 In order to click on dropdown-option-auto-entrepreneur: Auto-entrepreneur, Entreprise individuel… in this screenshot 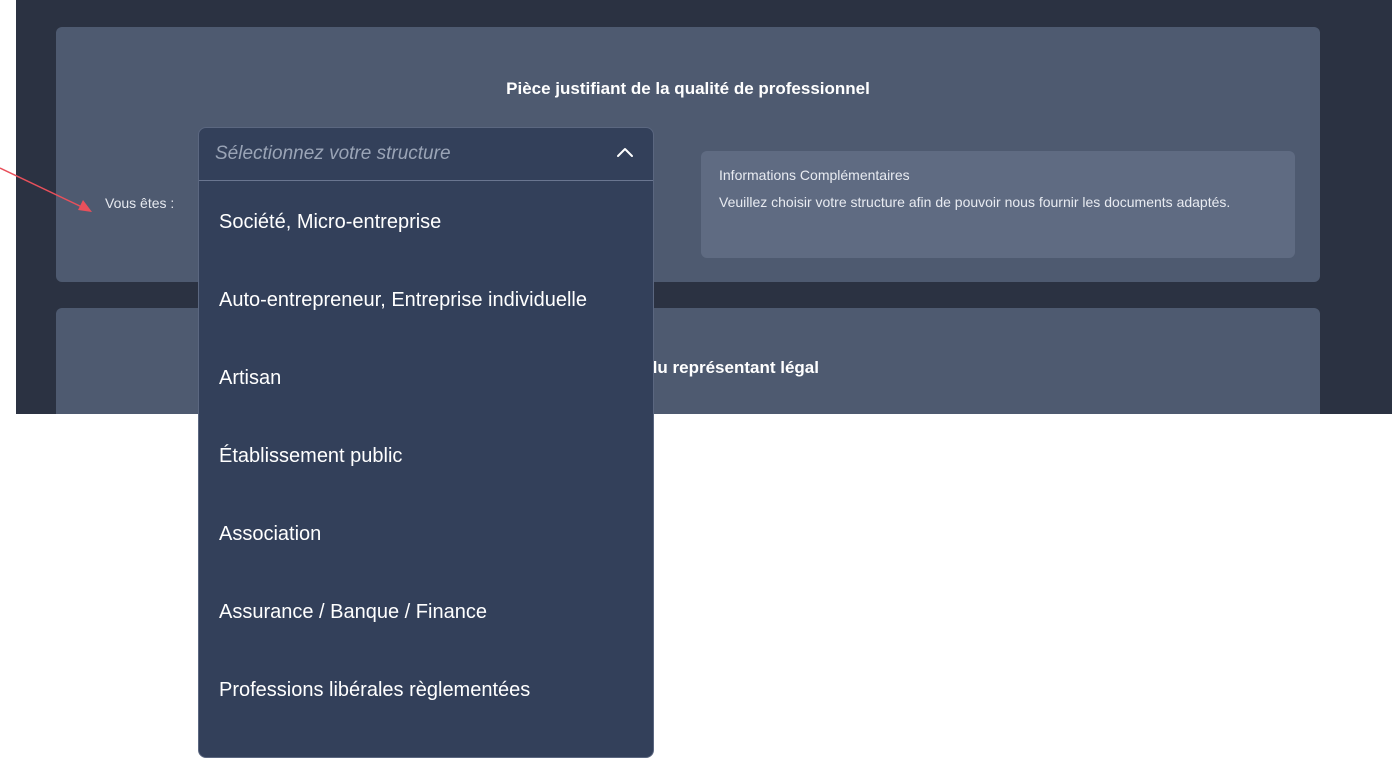, I will do `click(426, 300)`.